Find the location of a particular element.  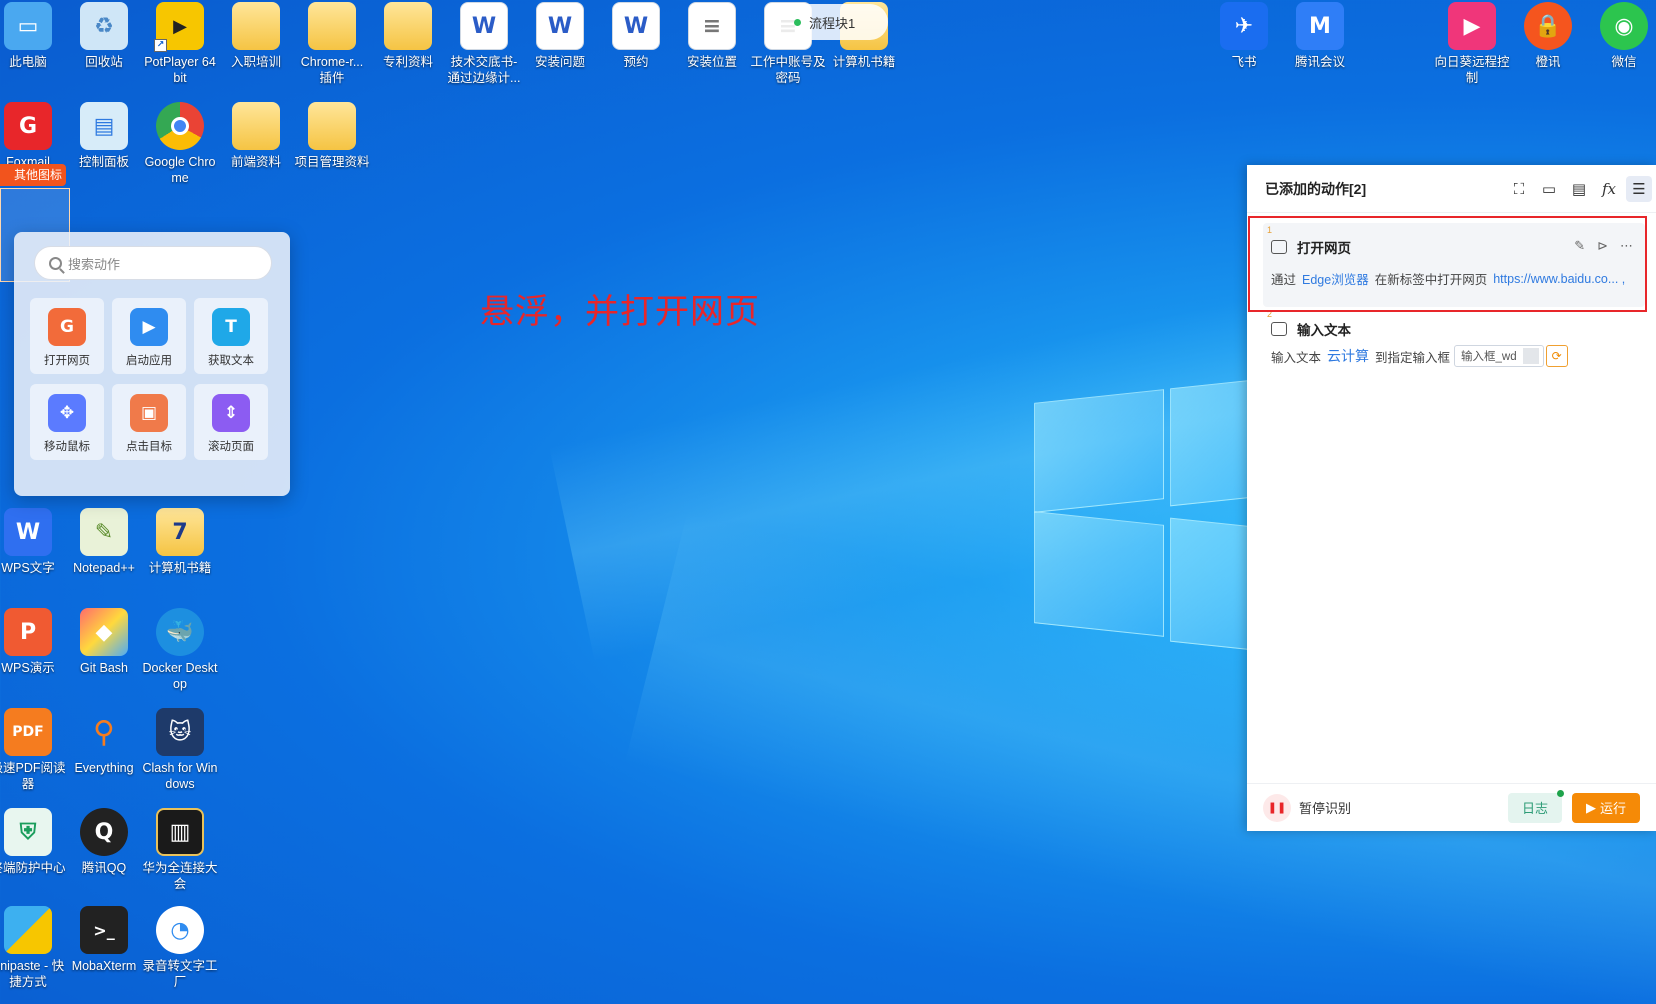

shield-icon: ⛨ is located at coordinates (28, 832).